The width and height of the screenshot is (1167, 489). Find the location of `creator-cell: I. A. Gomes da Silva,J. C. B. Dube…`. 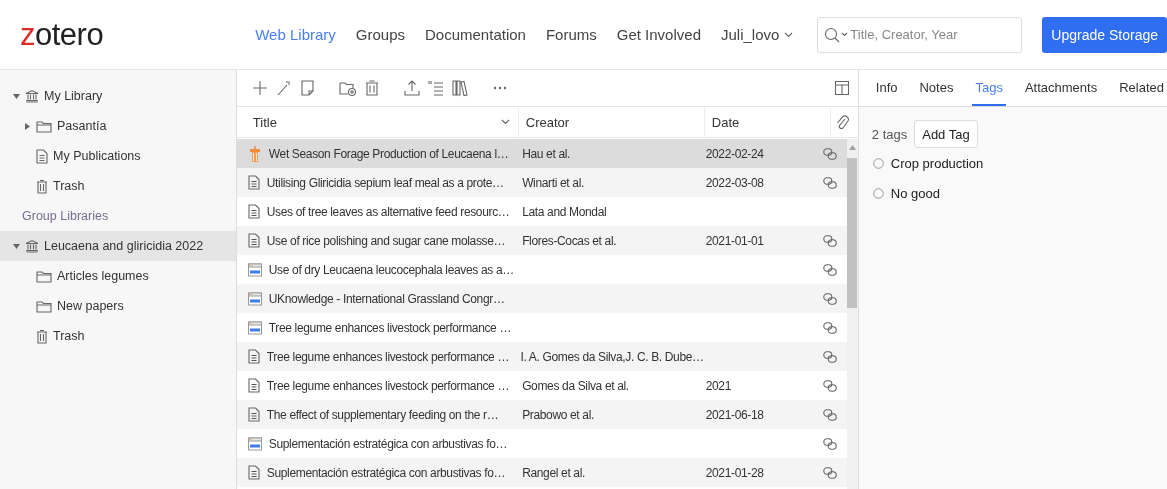

creator-cell: I. A. Gomes da Silva,J. C. B. Dube… is located at coordinates (612, 356).